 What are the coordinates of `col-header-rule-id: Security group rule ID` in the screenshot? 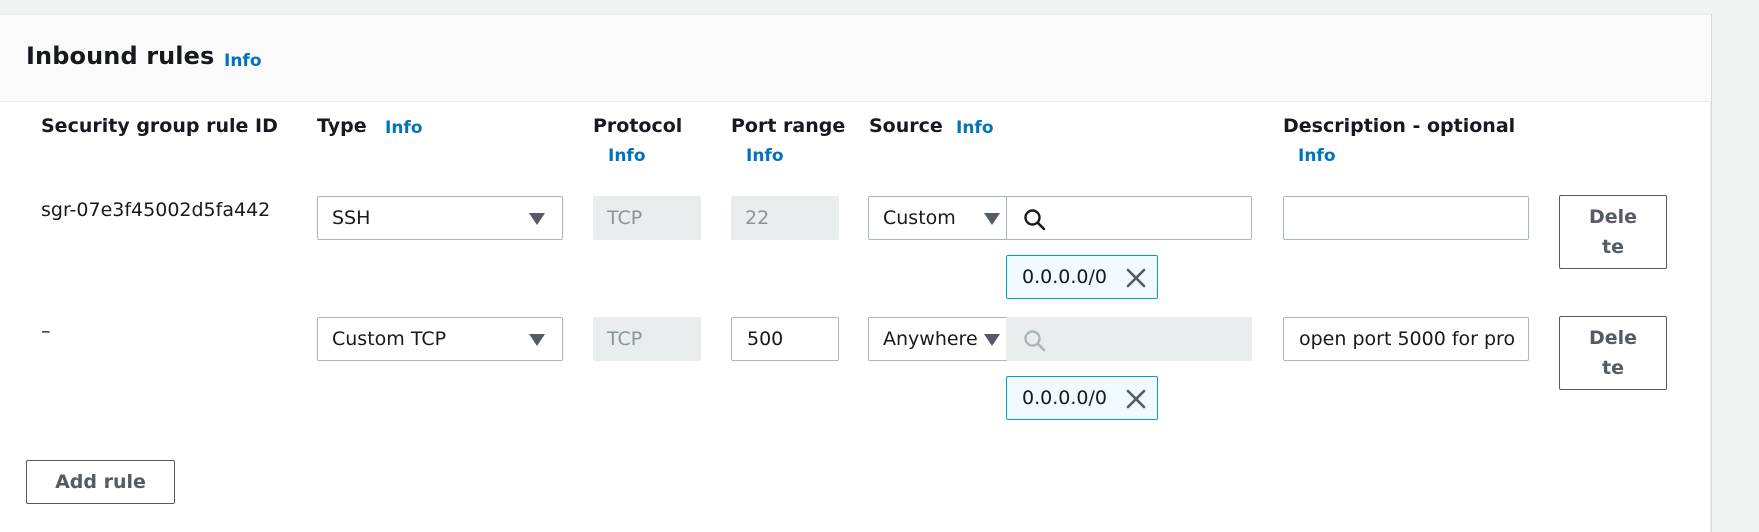 It's located at (159, 126).